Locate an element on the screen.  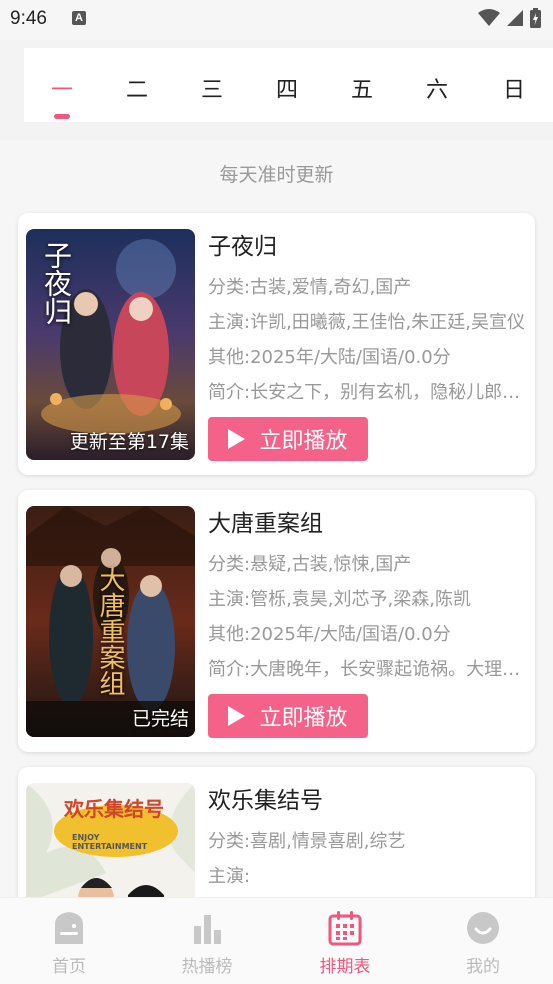
episode-status: 已完结 is located at coordinates (160, 719).